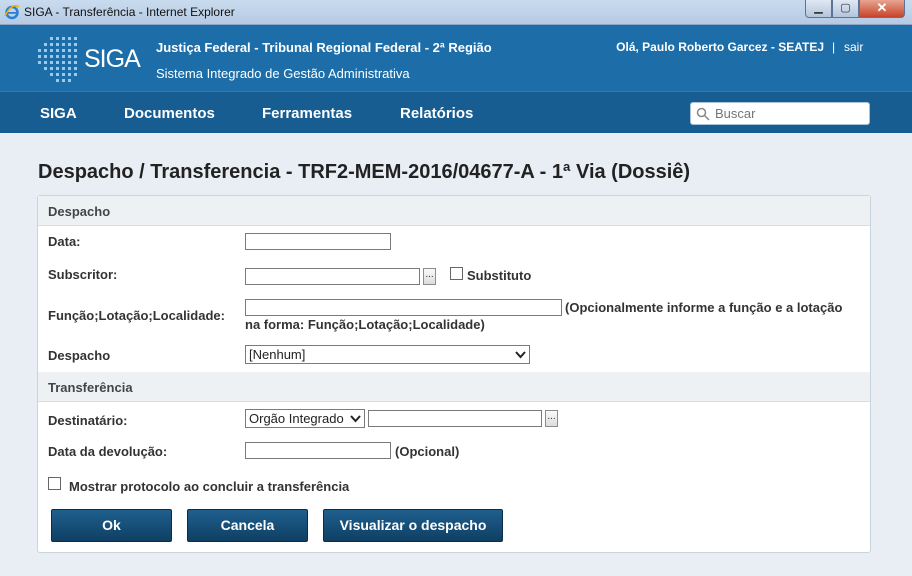 The height and width of the screenshot is (576, 912). What do you see at coordinates (64, 241) in the screenshot?
I see `data-label: Data:` at bounding box center [64, 241].